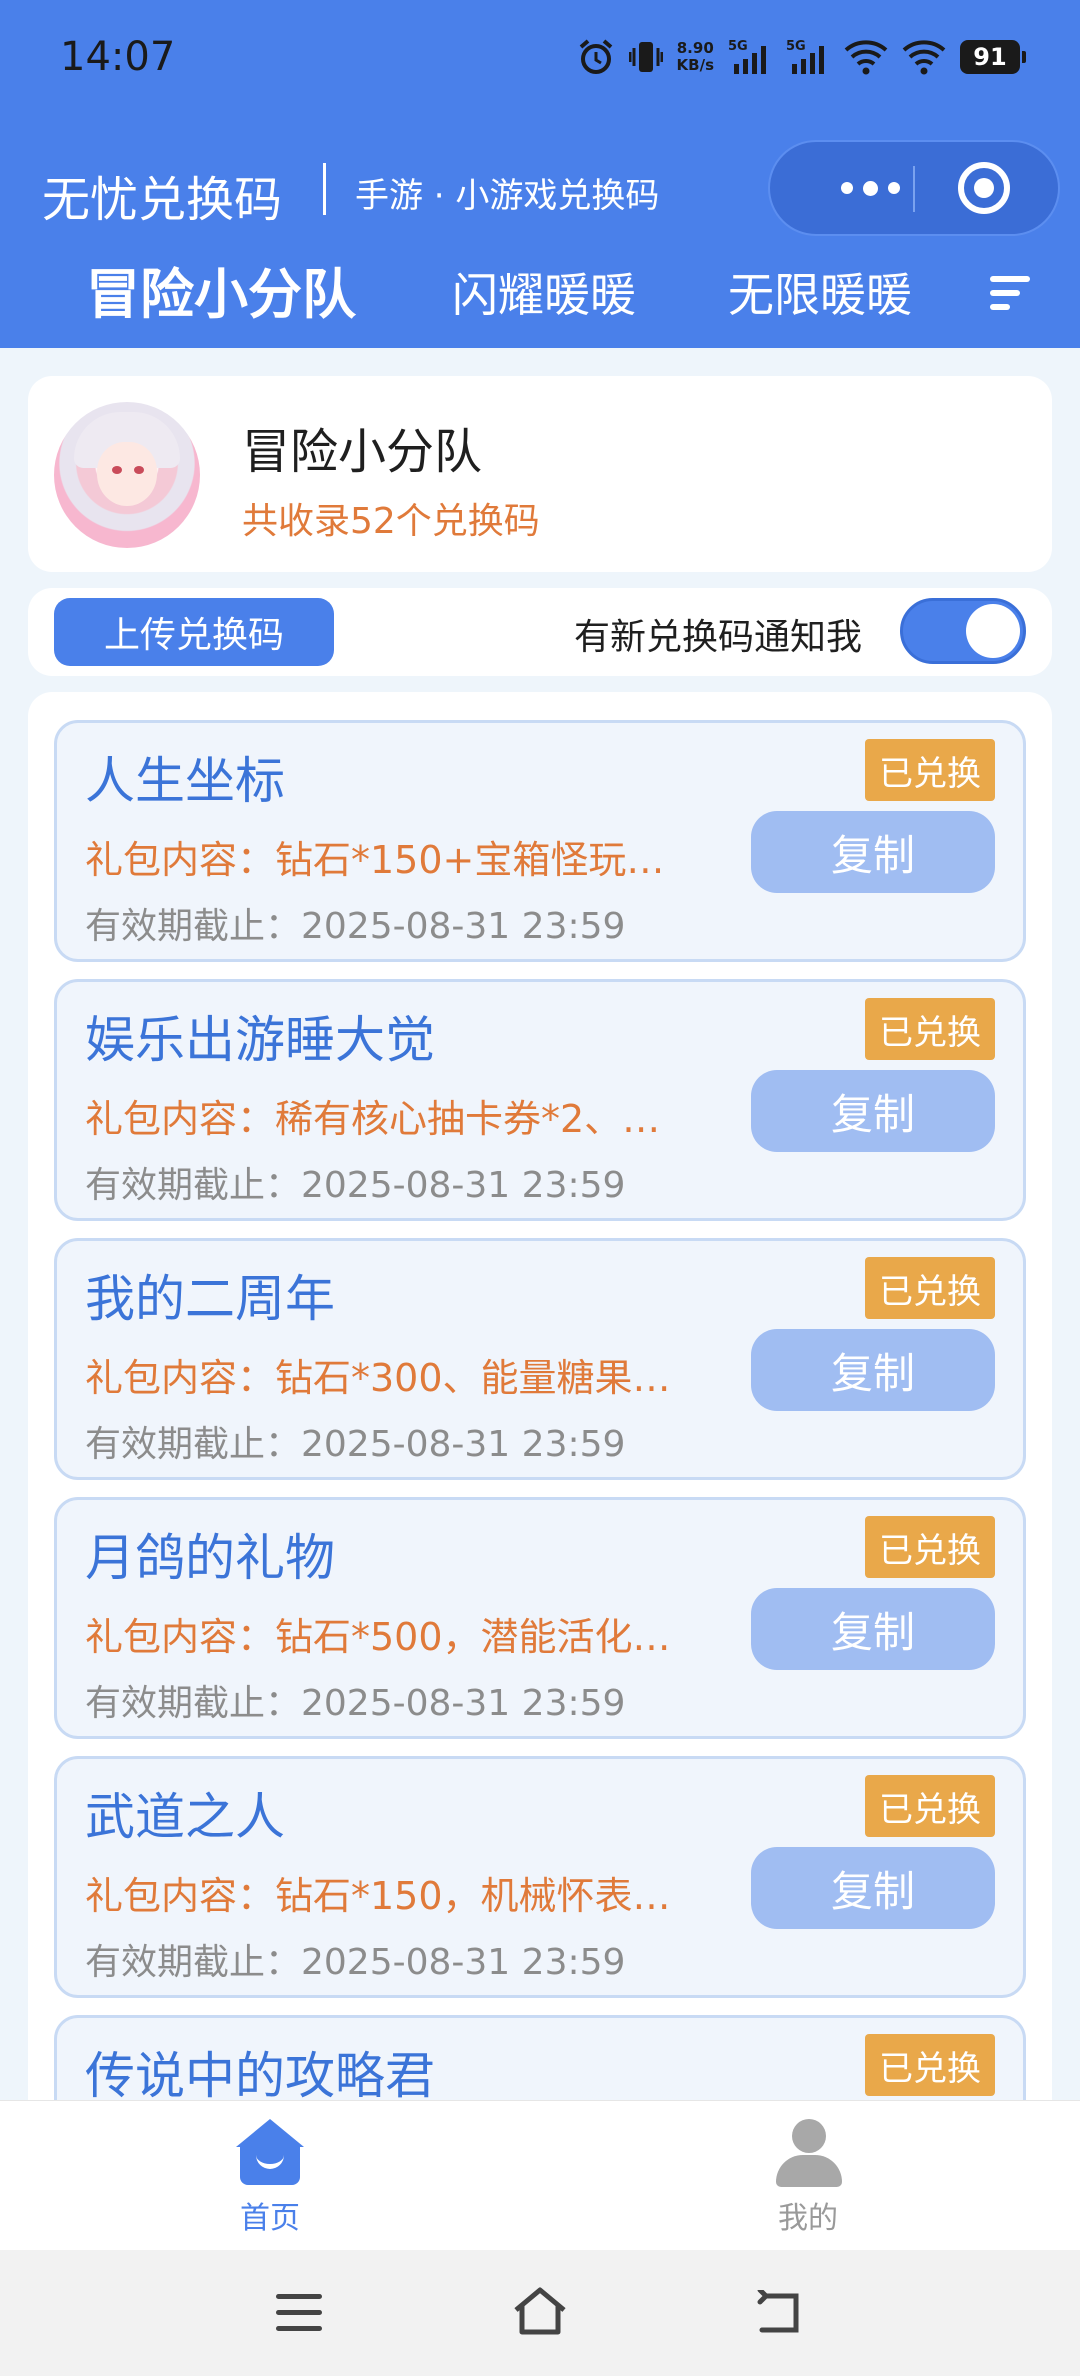 The width and height of the screenshot is (1080, 2376). I want to click on game-info-card: 冒险小分队 共收录52个兑换码, so click(540, 474).